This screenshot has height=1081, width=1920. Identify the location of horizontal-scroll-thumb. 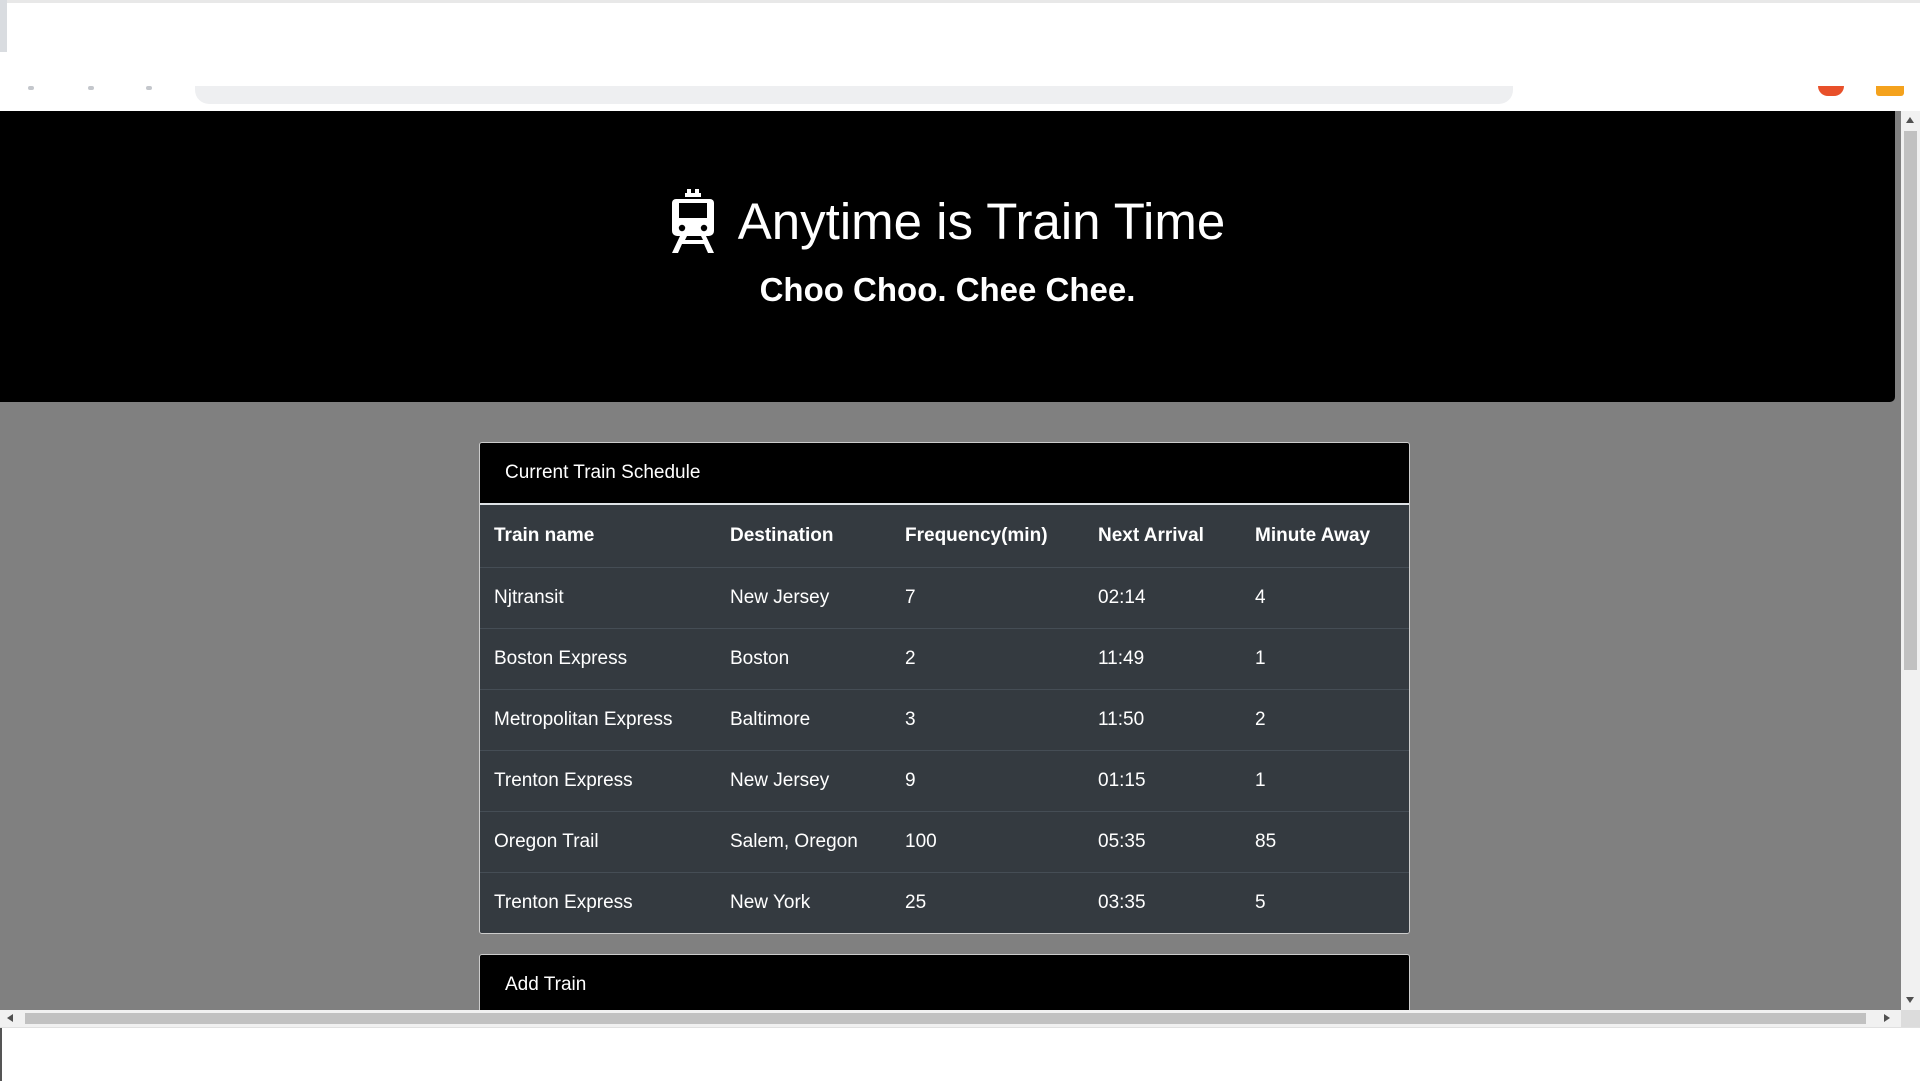
(945, 1018).